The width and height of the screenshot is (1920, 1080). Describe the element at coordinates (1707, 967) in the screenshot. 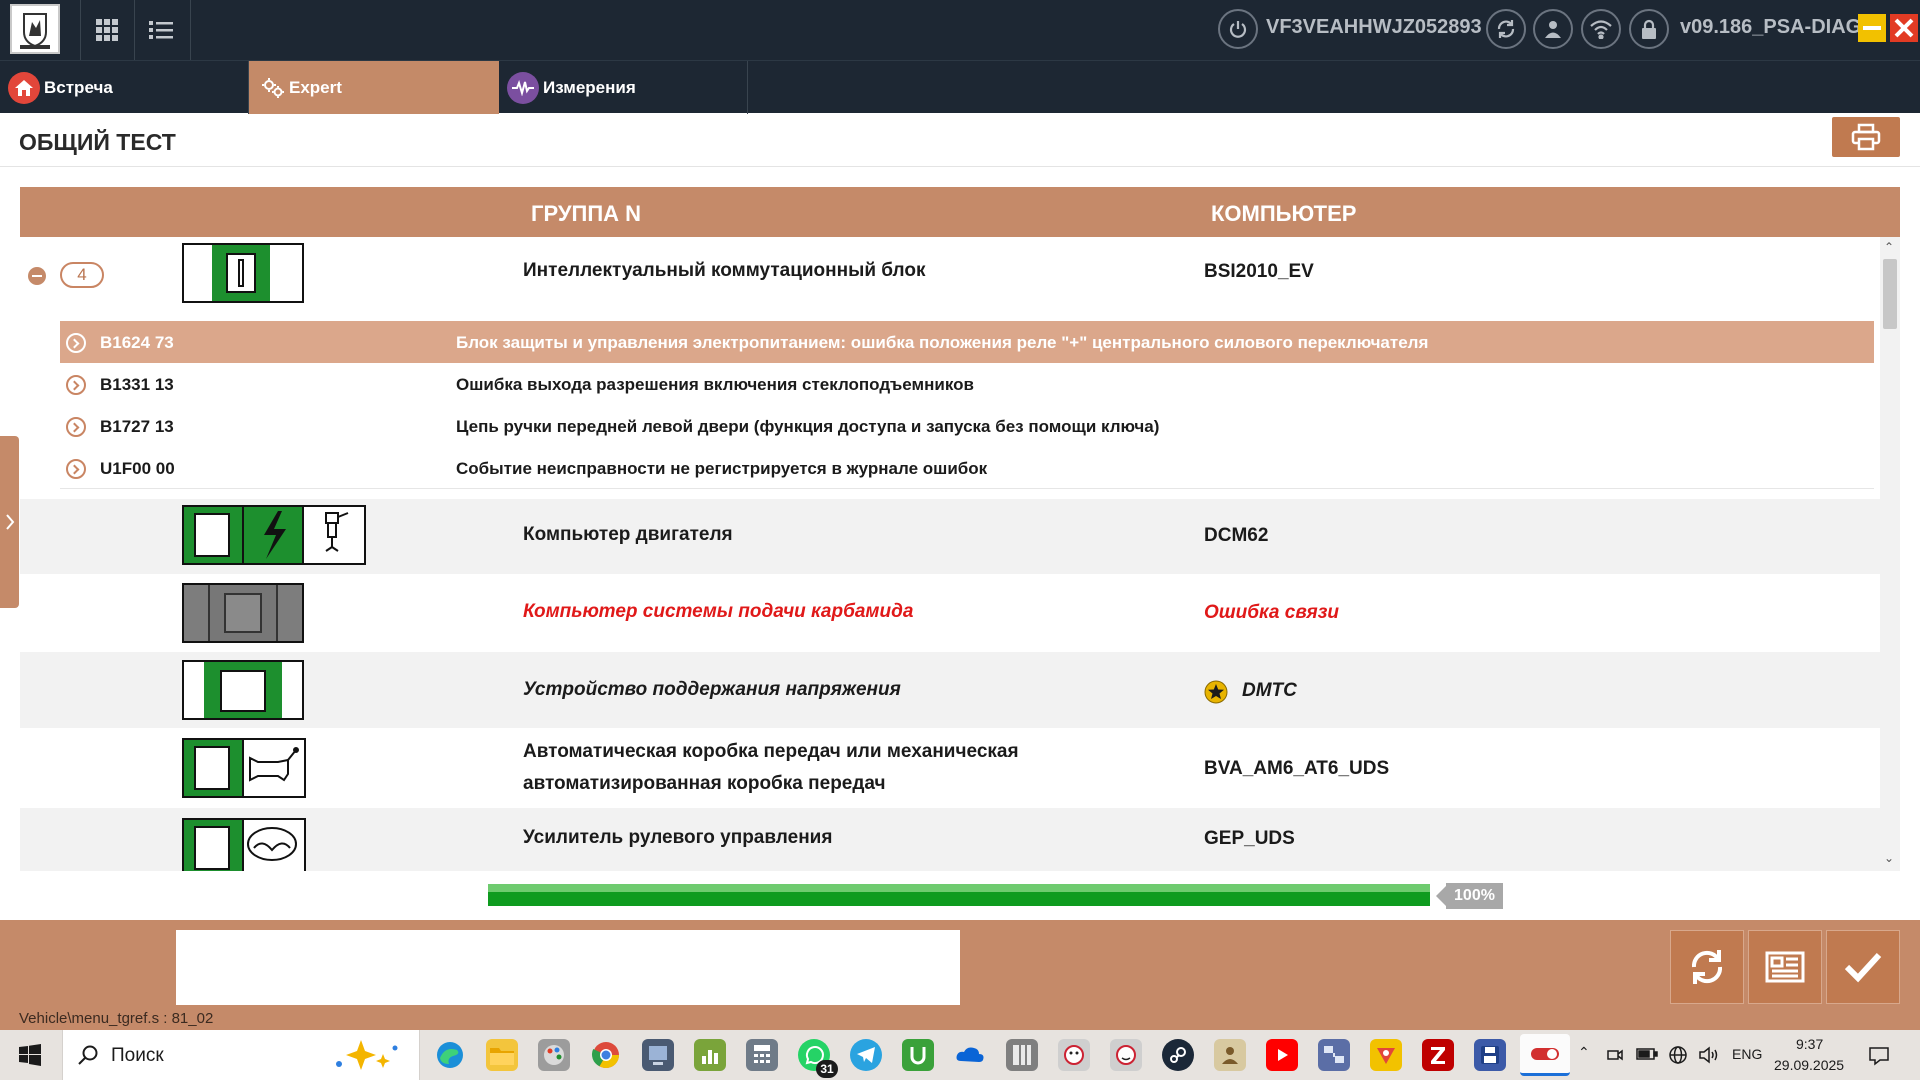

I see `refresh-button` at that location.